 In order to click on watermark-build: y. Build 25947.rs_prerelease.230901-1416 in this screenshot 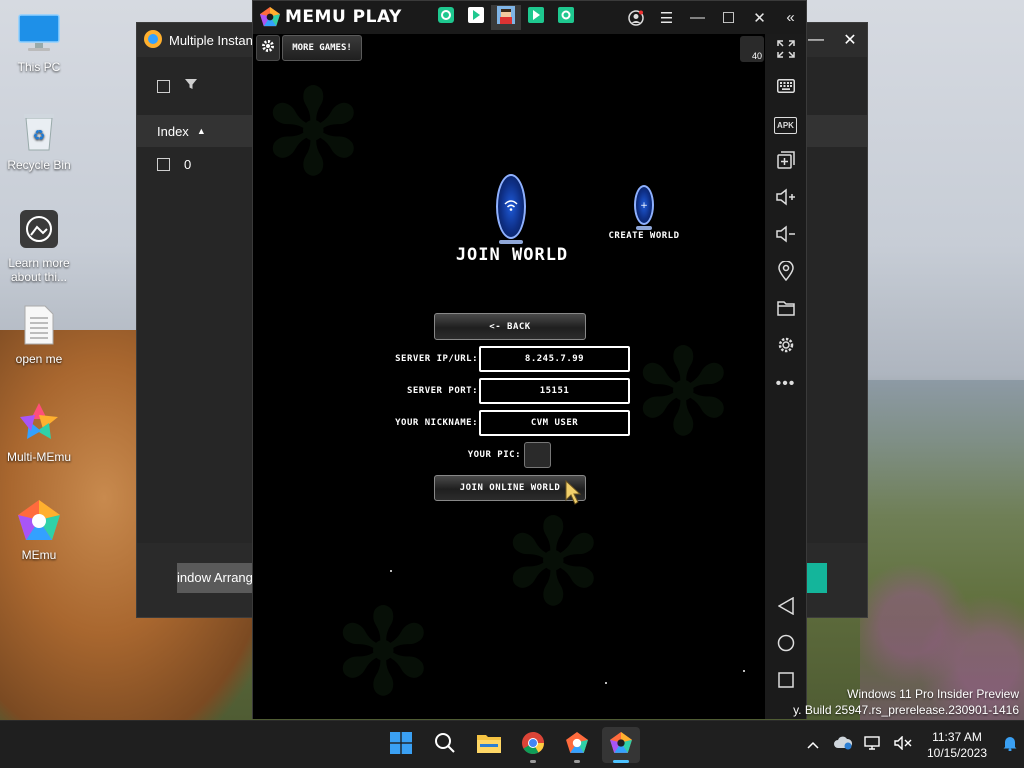, I will do `click(906, 710)`.